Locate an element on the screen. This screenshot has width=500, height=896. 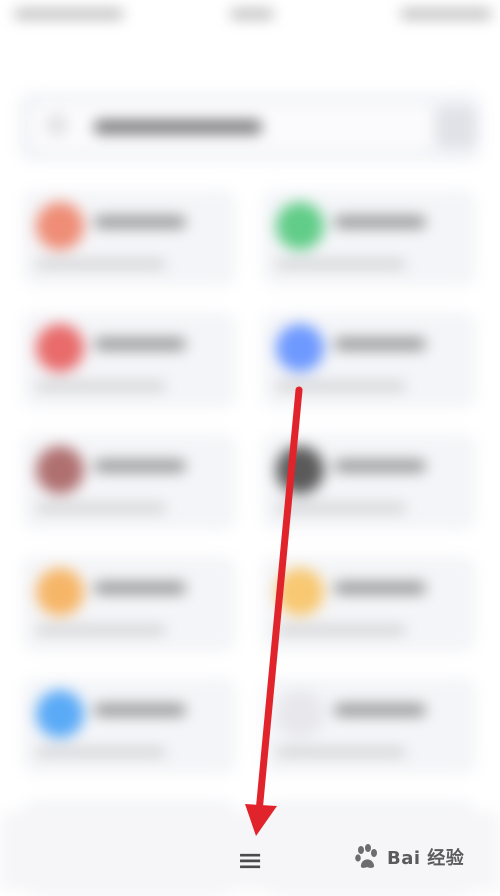
status-bar is located at coordinates (250, 15).